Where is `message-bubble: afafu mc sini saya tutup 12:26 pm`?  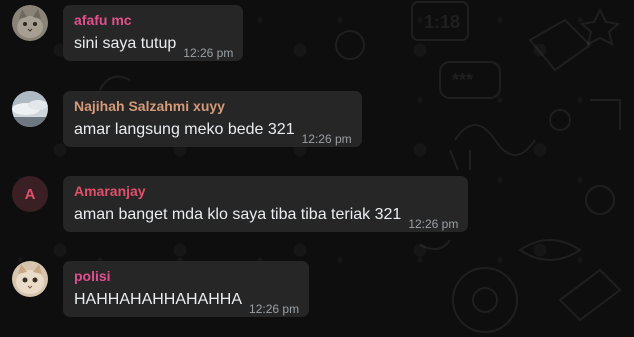
message-bubble: afafu mc sini saya tutup 12:26 pm is located at coordinates (153, 33).